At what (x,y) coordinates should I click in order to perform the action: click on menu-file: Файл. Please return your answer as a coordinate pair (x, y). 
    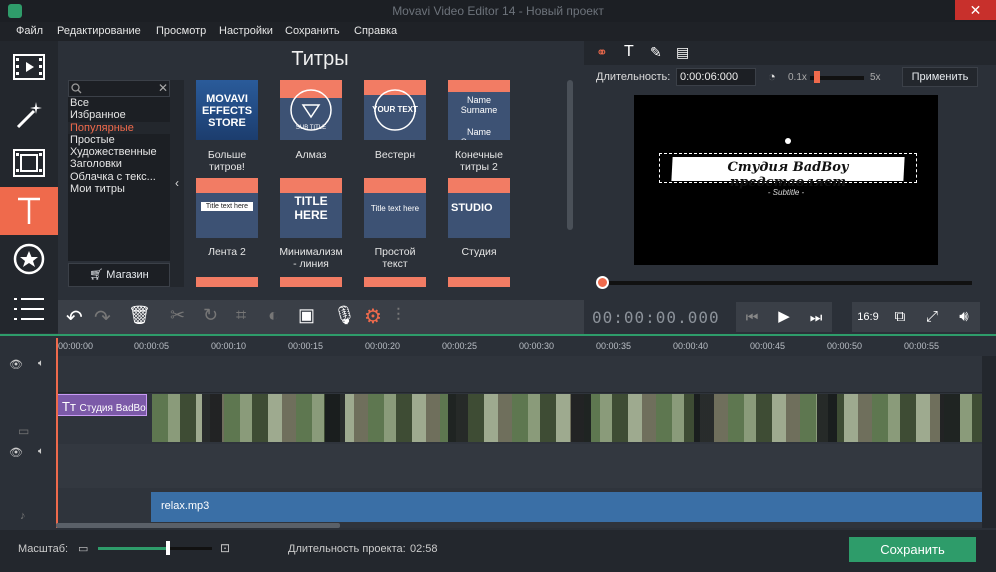
    Looking at the image, I should click on (29, 31).